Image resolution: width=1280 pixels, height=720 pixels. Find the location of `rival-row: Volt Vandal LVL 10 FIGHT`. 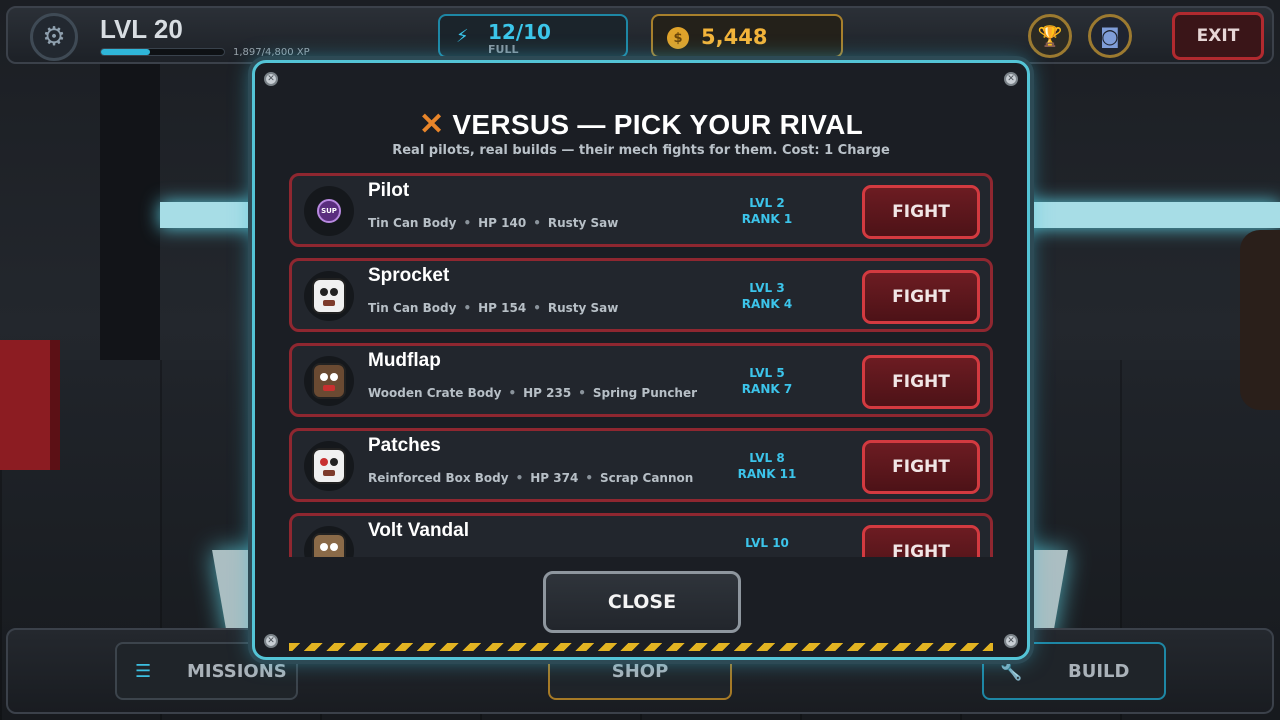

rival-row: Volt Vandal LVL 10 FIGHT is located at coordinates (641, 535).